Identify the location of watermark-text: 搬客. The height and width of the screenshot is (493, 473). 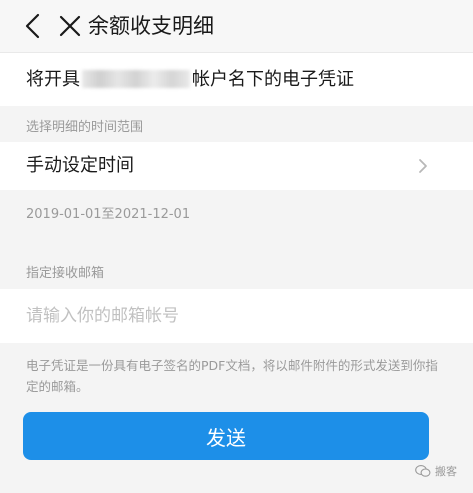
(446, 471).